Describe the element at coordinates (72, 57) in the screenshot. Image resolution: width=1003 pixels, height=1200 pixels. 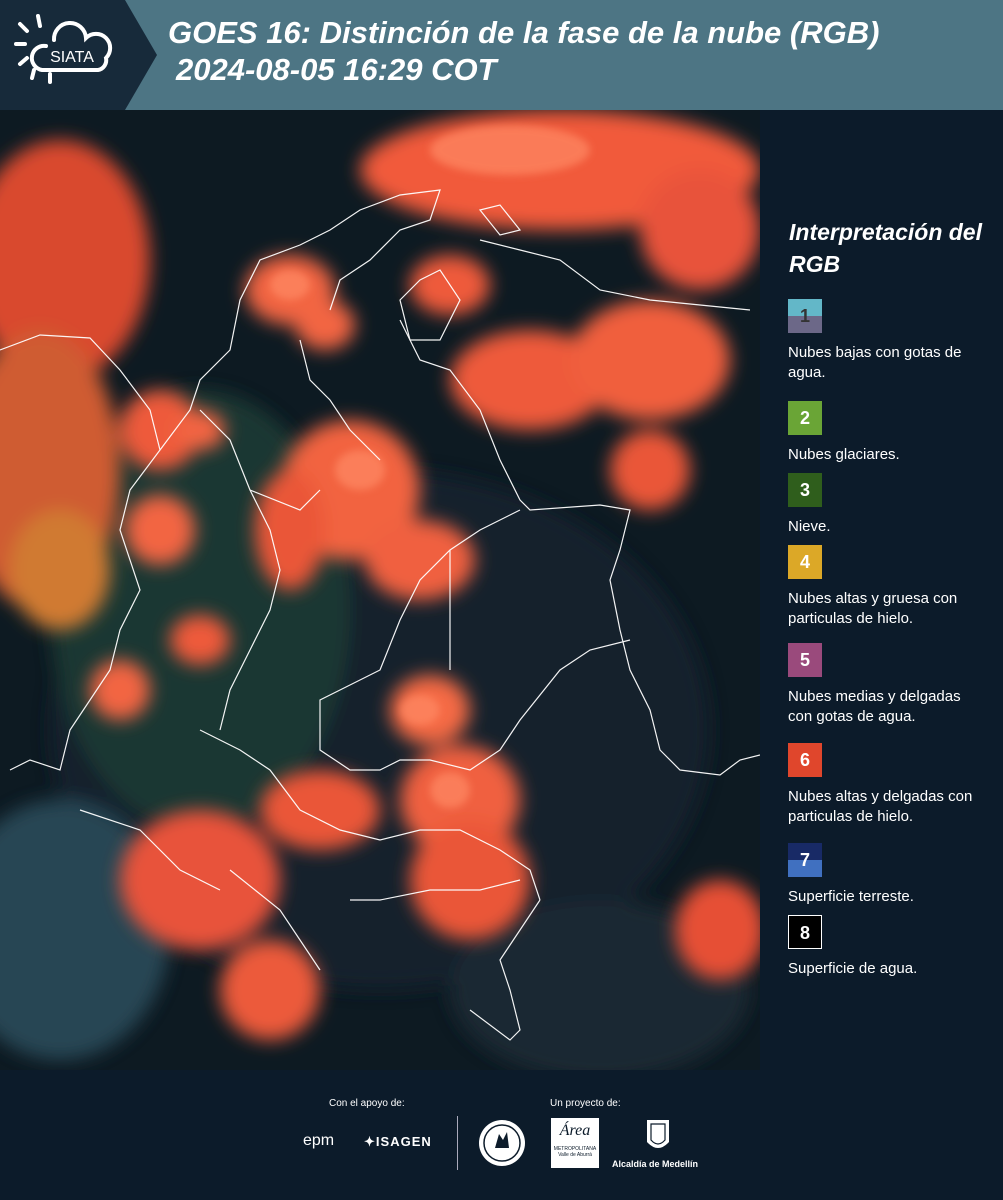
I see `logo-text: SIATA` at that location.